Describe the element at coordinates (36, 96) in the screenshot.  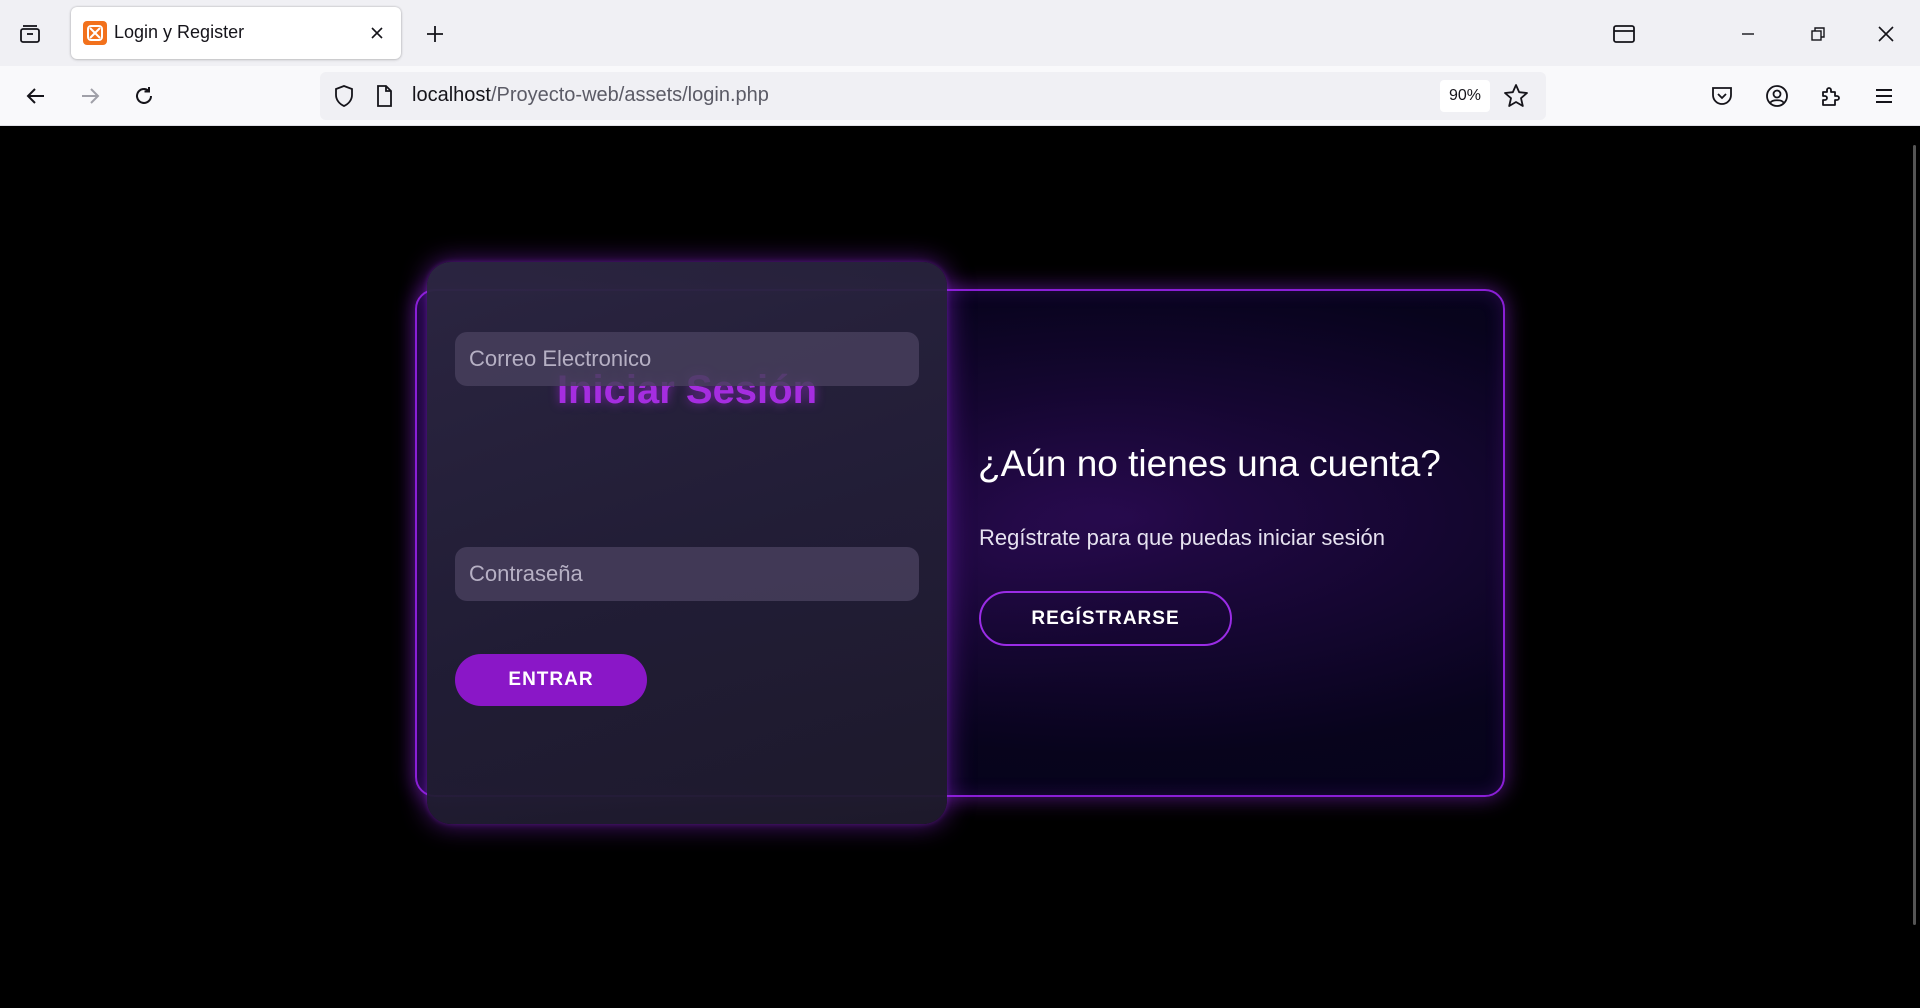
I see `back-arrow-icon` at that location.